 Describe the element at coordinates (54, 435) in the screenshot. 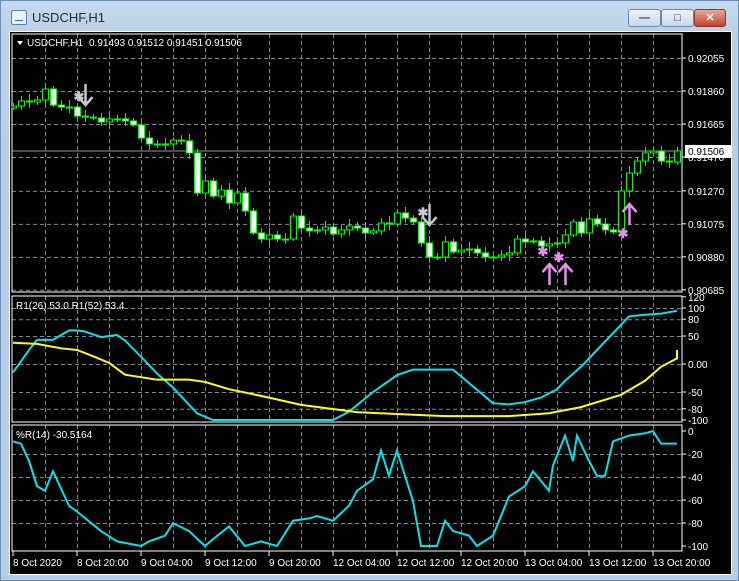

I see `indicator2-label: %R(14) -30.5164` at that location.